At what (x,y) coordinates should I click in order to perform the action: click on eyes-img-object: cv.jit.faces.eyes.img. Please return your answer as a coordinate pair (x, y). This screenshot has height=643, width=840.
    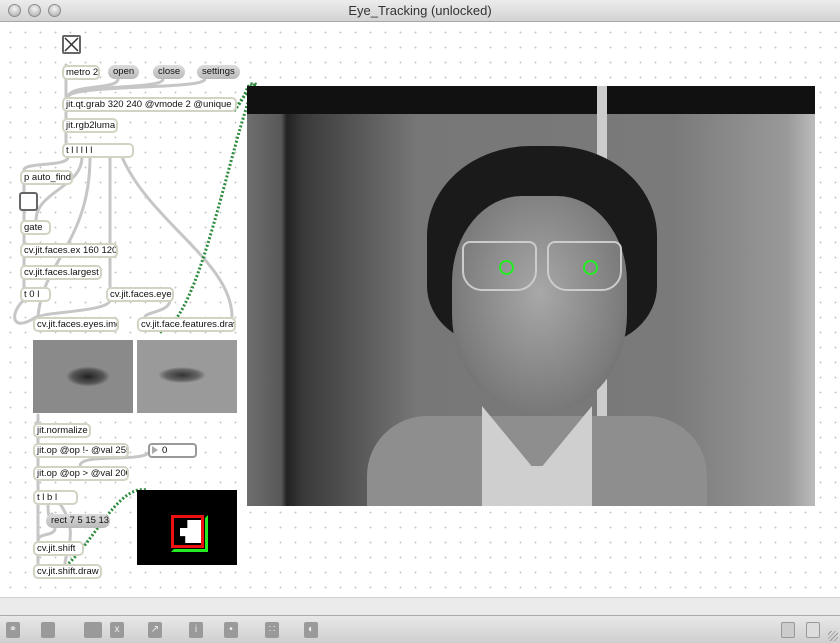
    Looking at the image, I should click on (76, 324).